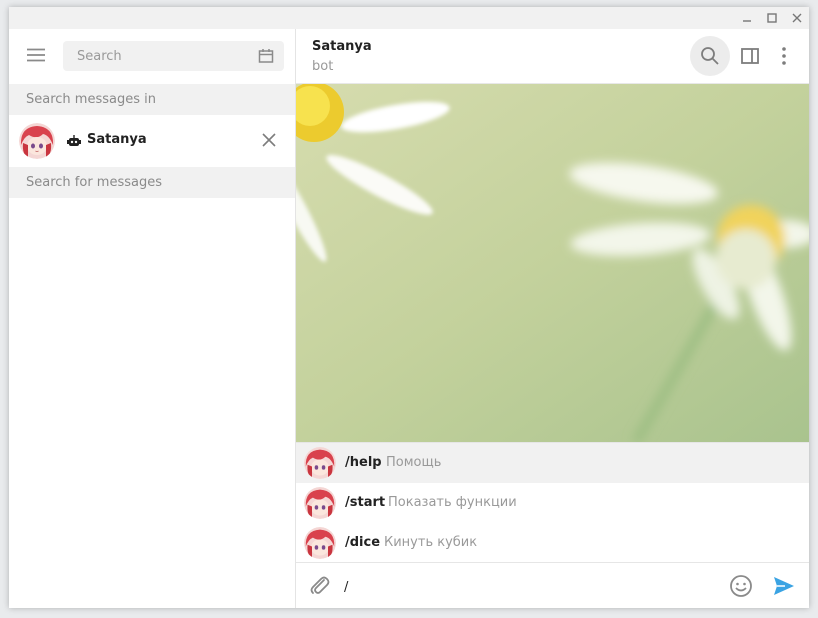  Describe the element at coordinates (160, 56) in the screenshot. I see `search-input` at that location.